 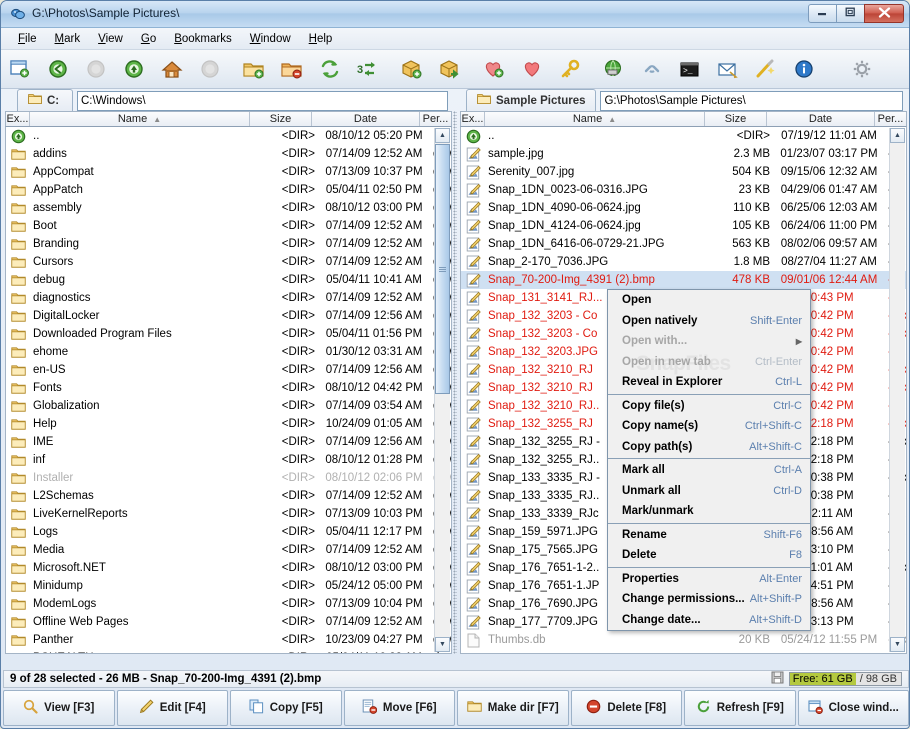 I want to click on pane-splitter, so click(x=455, y=382).